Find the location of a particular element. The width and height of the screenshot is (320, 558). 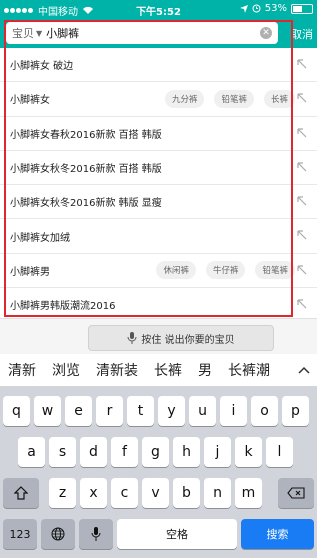

shift-key is located at coordinates (21, 493).